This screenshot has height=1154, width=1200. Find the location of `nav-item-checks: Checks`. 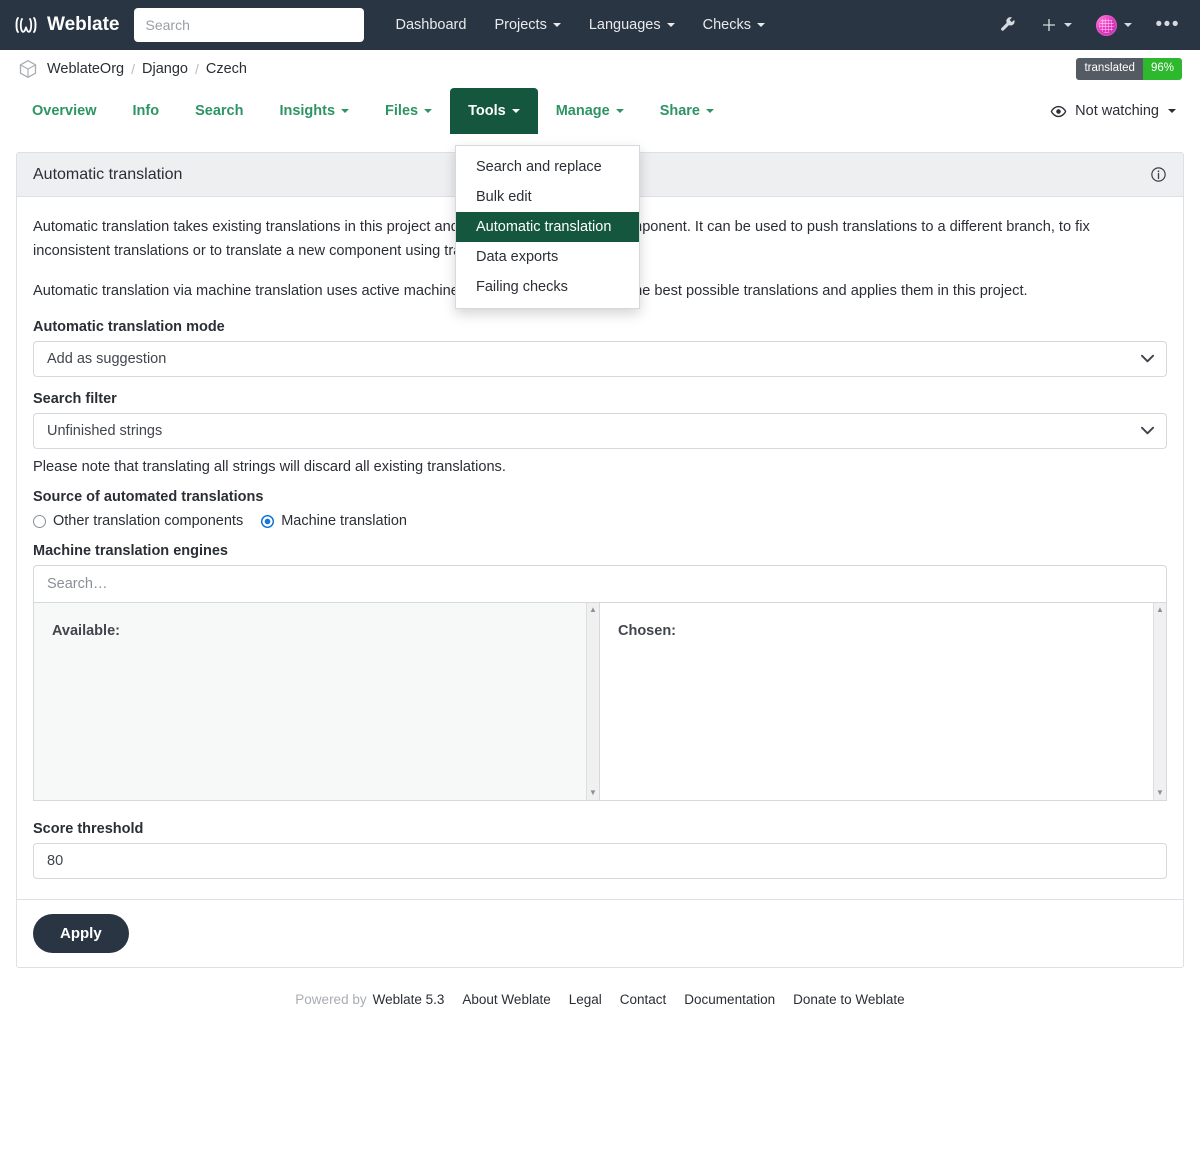

nav-item-checks: Checks is located at coordinates (734, 25).